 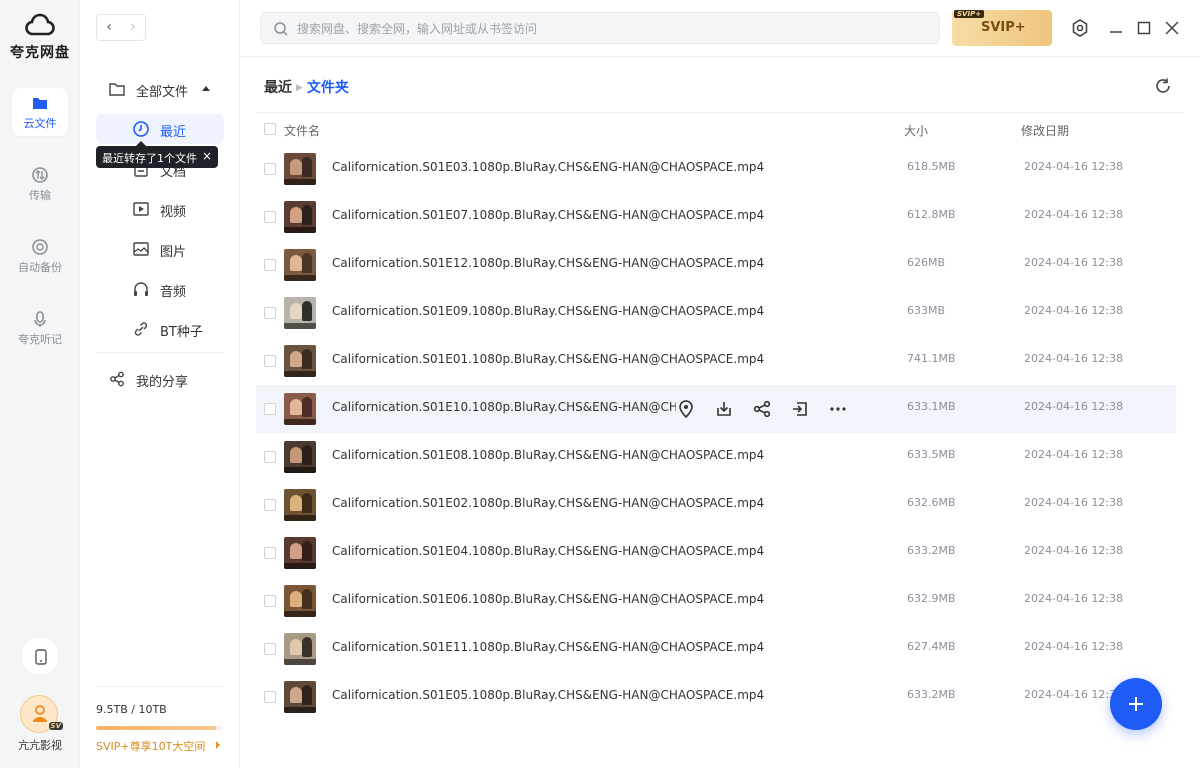 I want to click on storage-total: 10TB, so click(x=152, y=709).